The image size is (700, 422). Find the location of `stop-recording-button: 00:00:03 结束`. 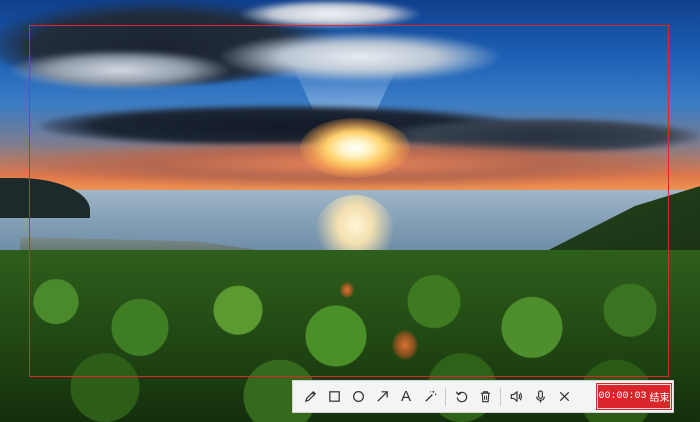

stop-recording-button: 00:00:03 结束 is located at coordinates (634, 396).